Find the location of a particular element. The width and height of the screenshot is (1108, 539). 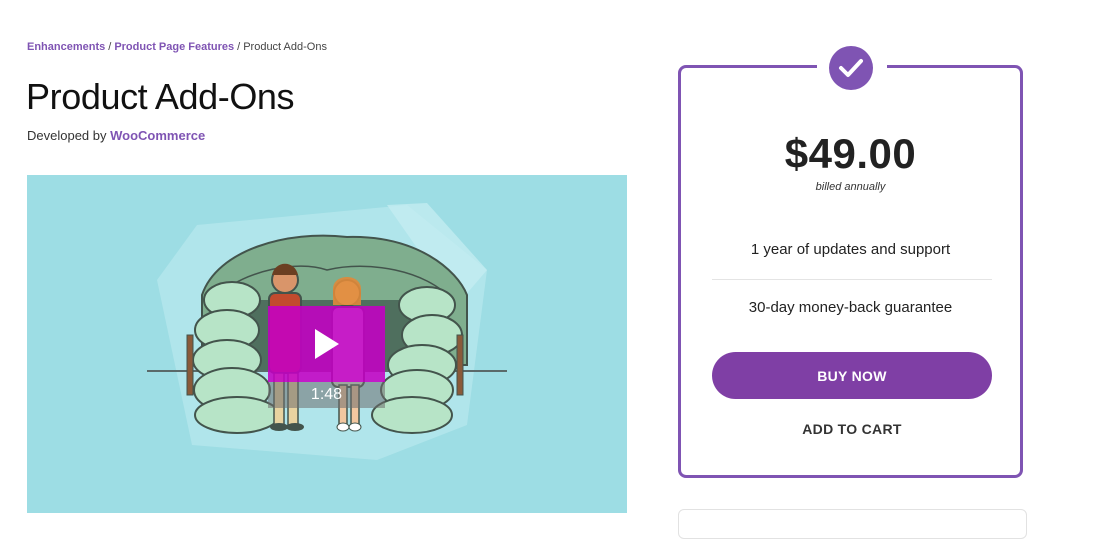

feature-money-back: 30-day money-back guarantee is located at coordinates (850, 307).